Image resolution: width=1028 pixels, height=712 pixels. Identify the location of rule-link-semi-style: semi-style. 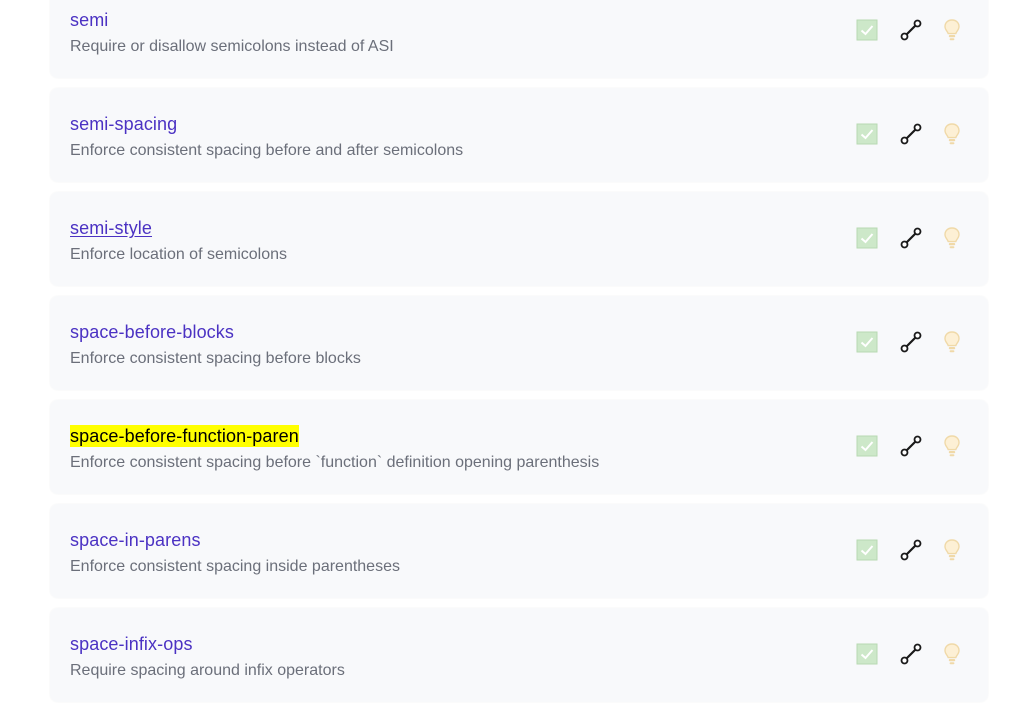
(111, 228).